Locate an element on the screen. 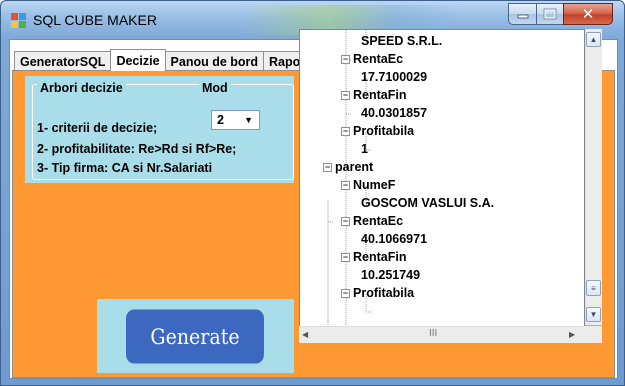 This screenshot has width=625, height=386. tree-item: 40.1066971 is located at coordinates (394, 239).